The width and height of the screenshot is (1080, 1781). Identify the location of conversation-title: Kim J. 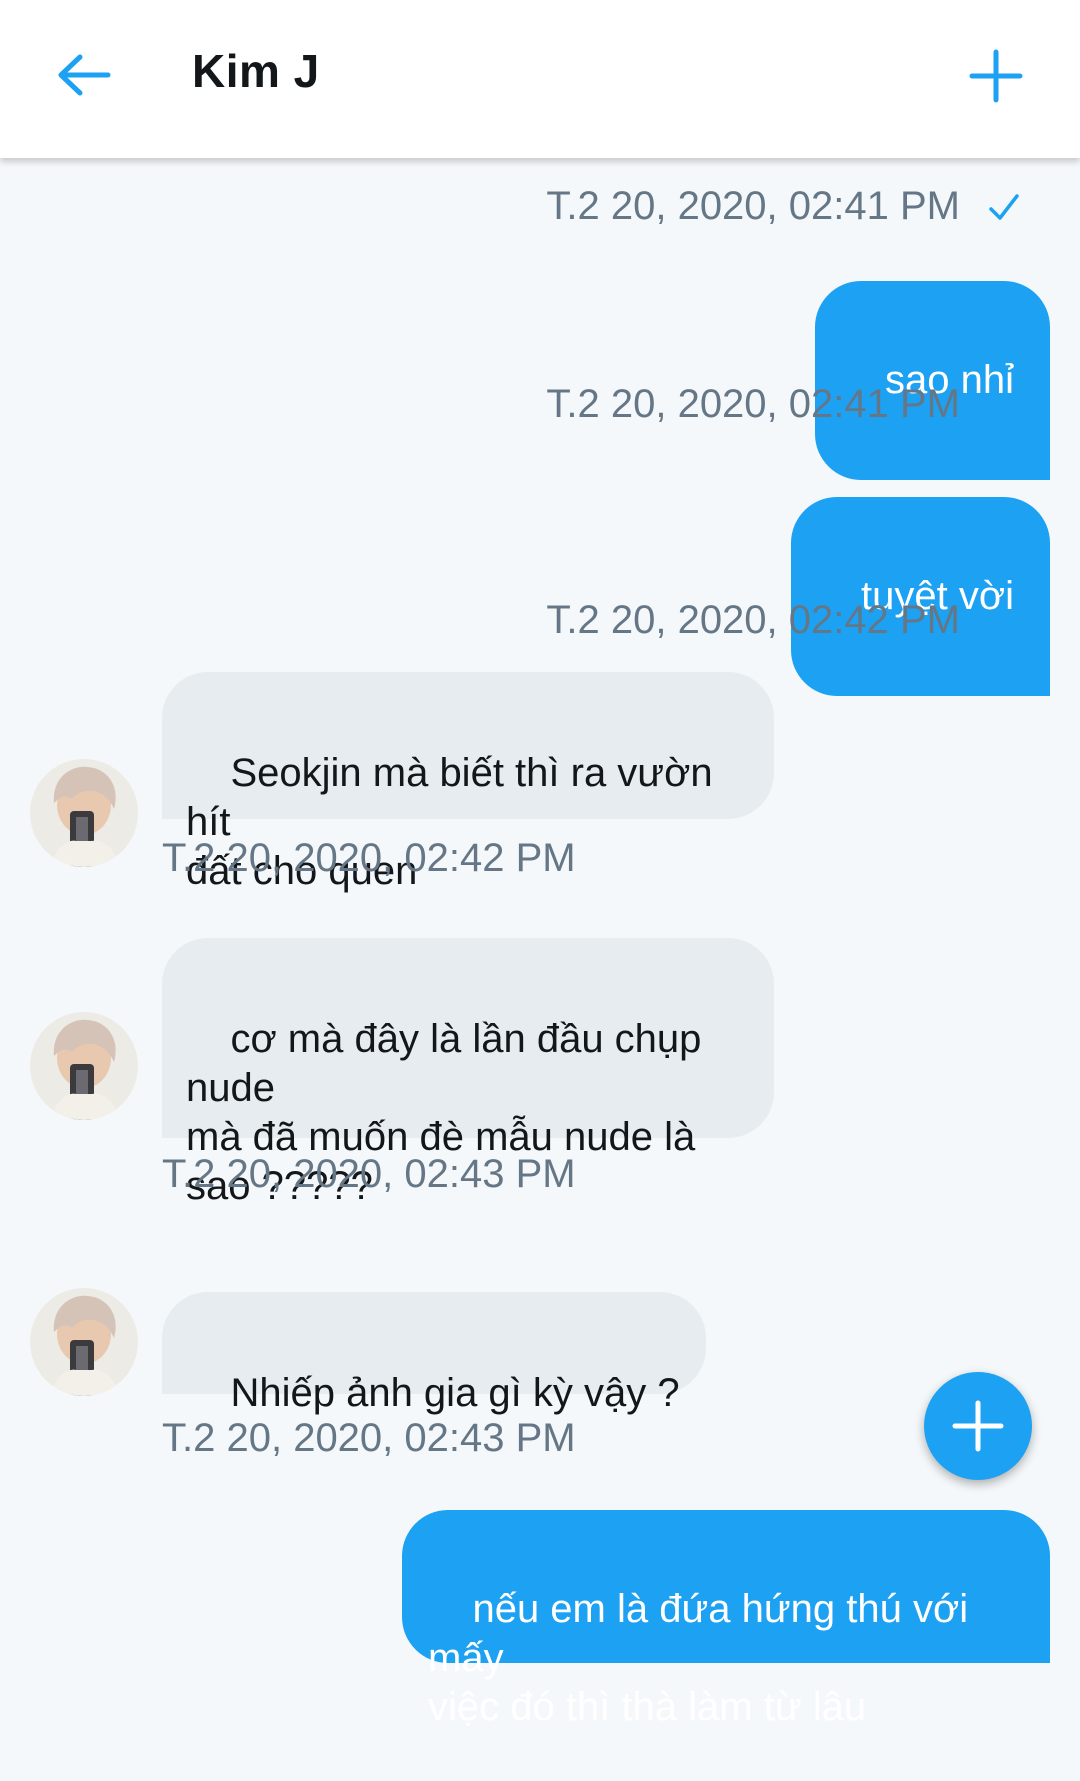
(256, 71).